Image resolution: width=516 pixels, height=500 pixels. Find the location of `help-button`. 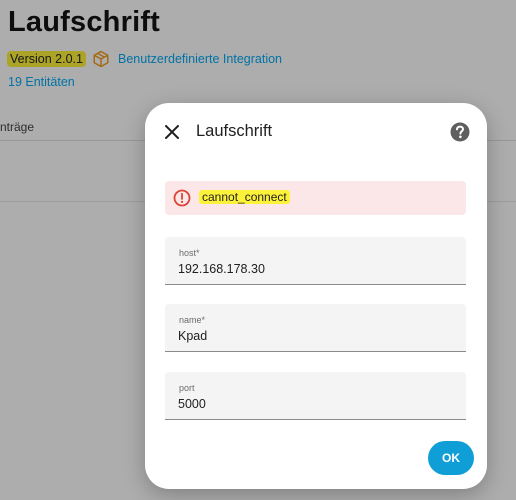

help-button is located at coordinates (460, 132).